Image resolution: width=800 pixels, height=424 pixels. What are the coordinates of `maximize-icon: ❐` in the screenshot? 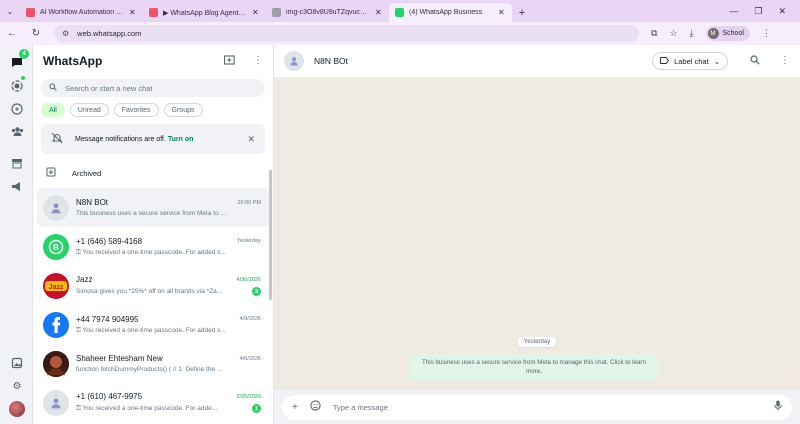 It's located at (758, 11).